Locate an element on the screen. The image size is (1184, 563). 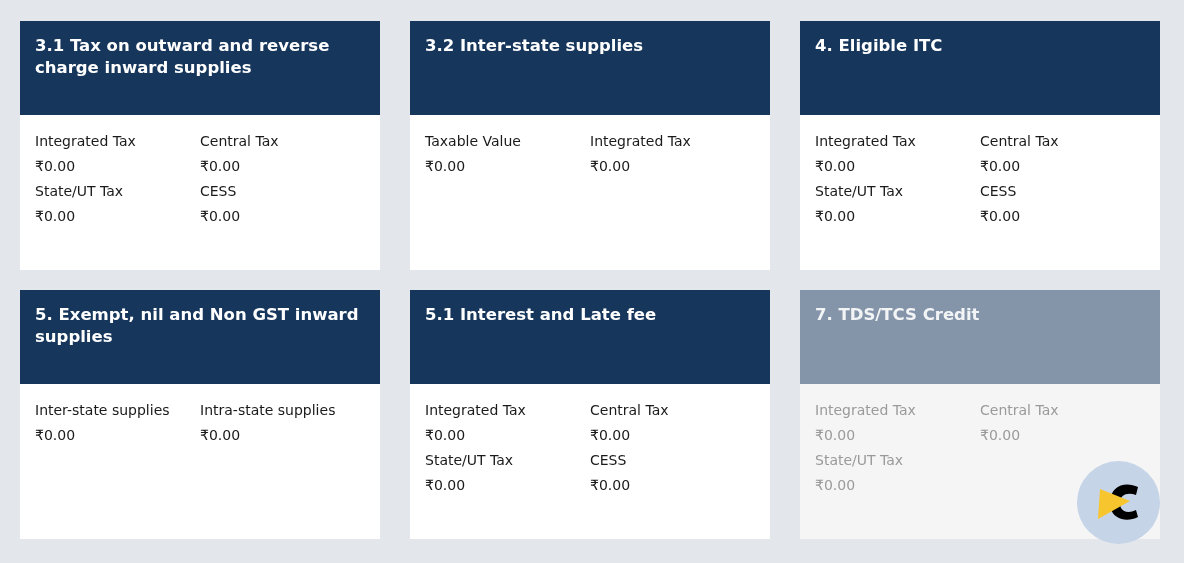
card-title: 5.1 Interest and Late fee is located at coordinates (541, 315).